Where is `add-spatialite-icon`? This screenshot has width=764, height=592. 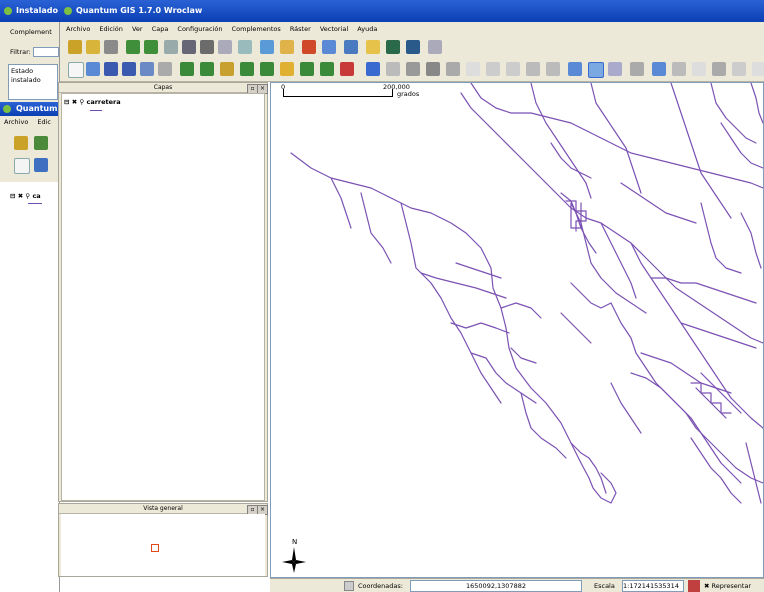 add-spatialite-icon is located at coordinates (133, 47).